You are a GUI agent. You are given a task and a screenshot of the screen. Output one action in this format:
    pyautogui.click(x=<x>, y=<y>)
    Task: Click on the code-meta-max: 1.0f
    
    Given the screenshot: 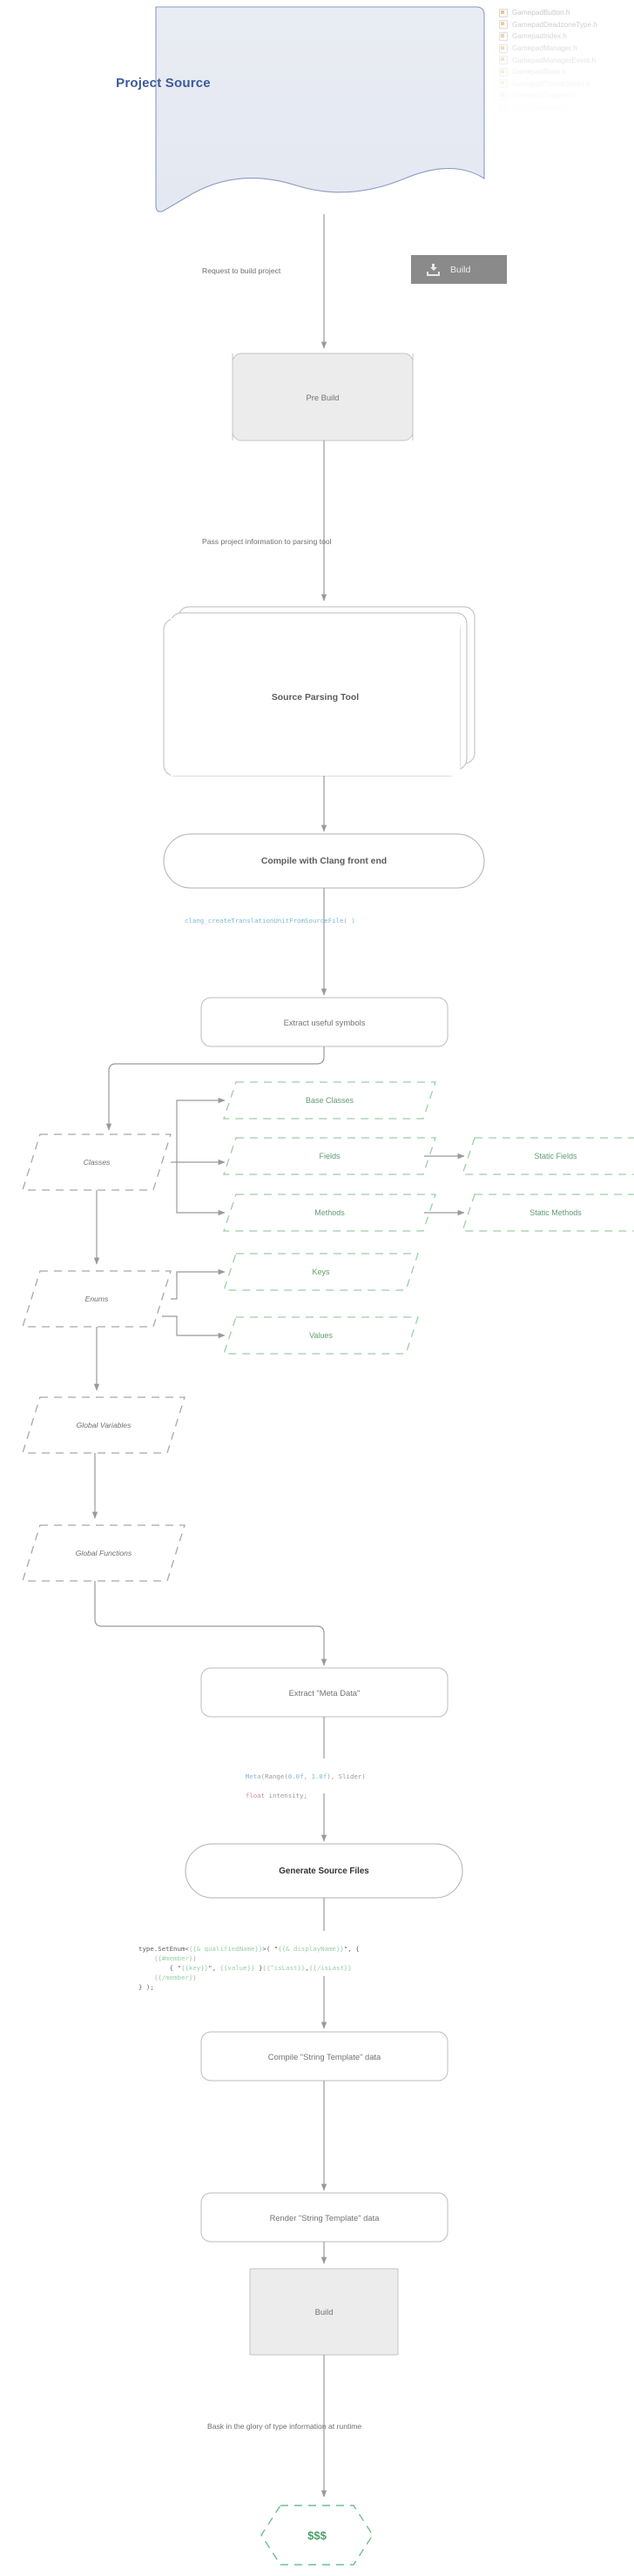 What is the action you would take?
    pyautogui.click(x=319, y=1776)
    